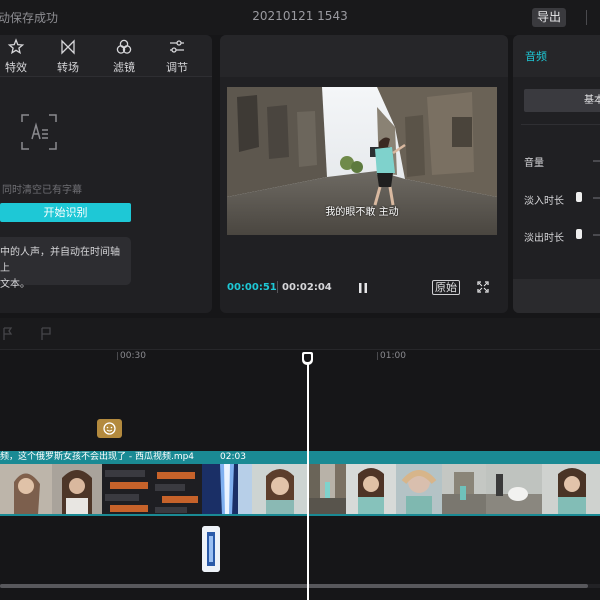 The height and width of the screenshot is (600, 600). Describe the element at coordinates (544, 238) in the screenshot. I see `fade-out-label: 淡出时长` at that location.